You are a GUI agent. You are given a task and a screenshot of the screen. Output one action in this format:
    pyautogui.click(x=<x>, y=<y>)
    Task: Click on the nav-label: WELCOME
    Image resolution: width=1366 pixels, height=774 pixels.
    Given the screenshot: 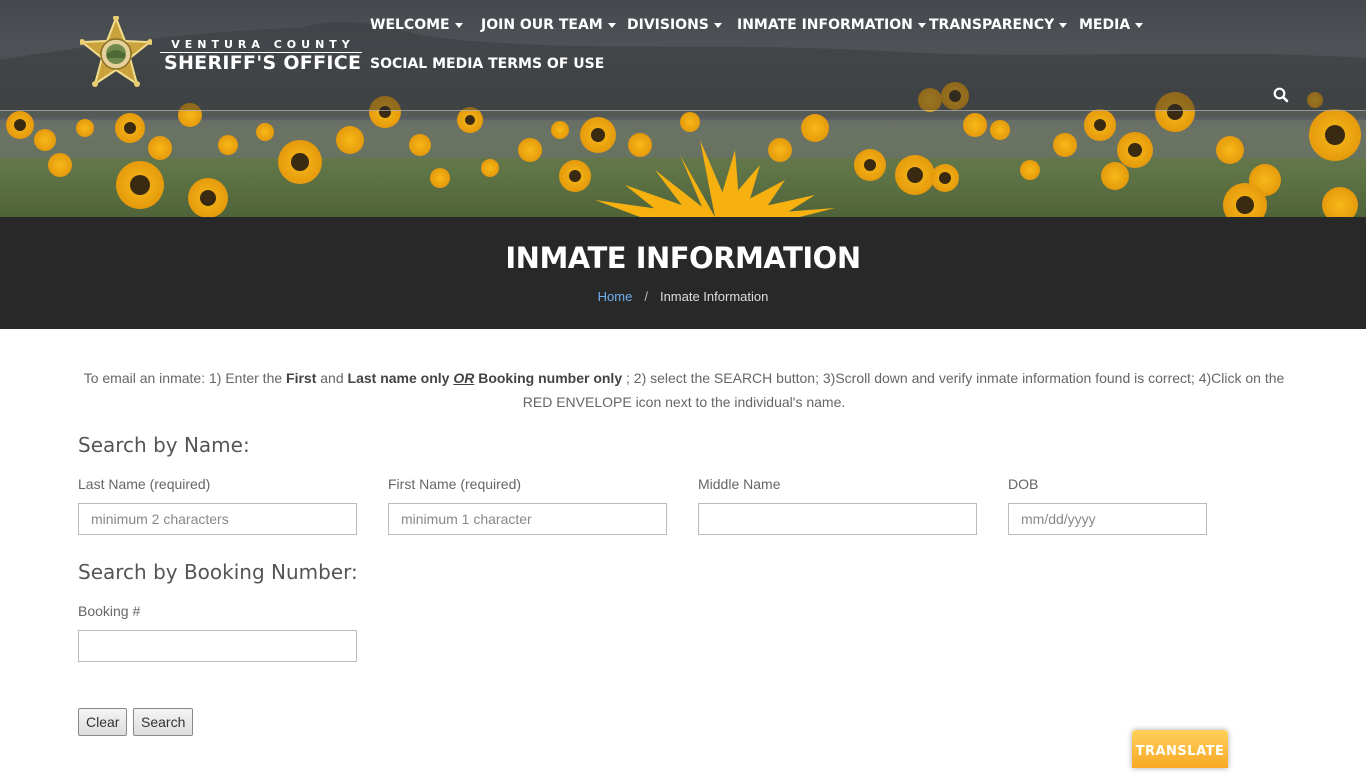 What is the action you would take?
    pyautogui.click(x=410, y=25)
    